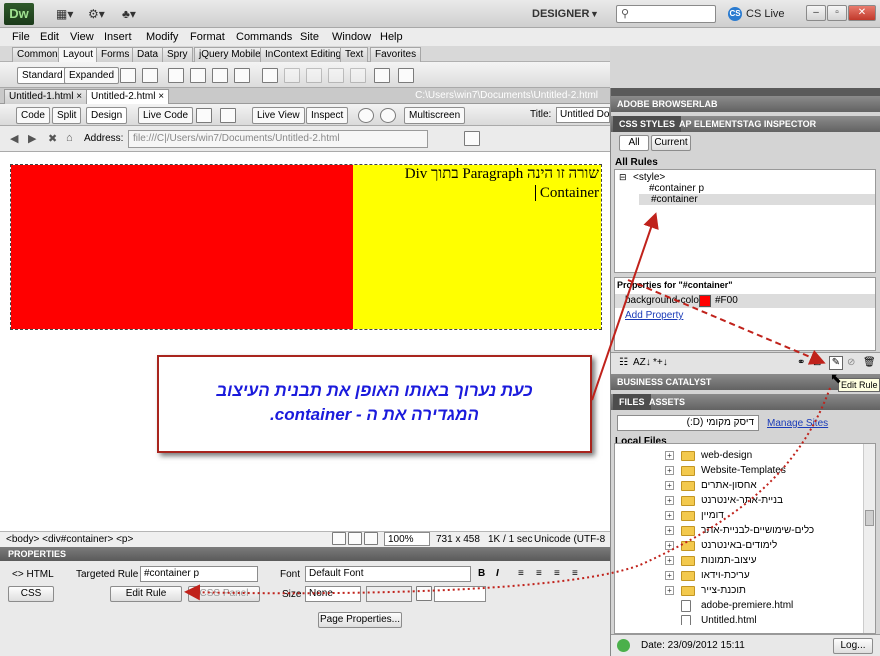 Image resolution: width=880 pixels, height=656 pixels. What do you see at coordinates (797, 423) in the screenshot?
I see `manage-sites-link: Manage Sites` at bounding box center [797, 423].